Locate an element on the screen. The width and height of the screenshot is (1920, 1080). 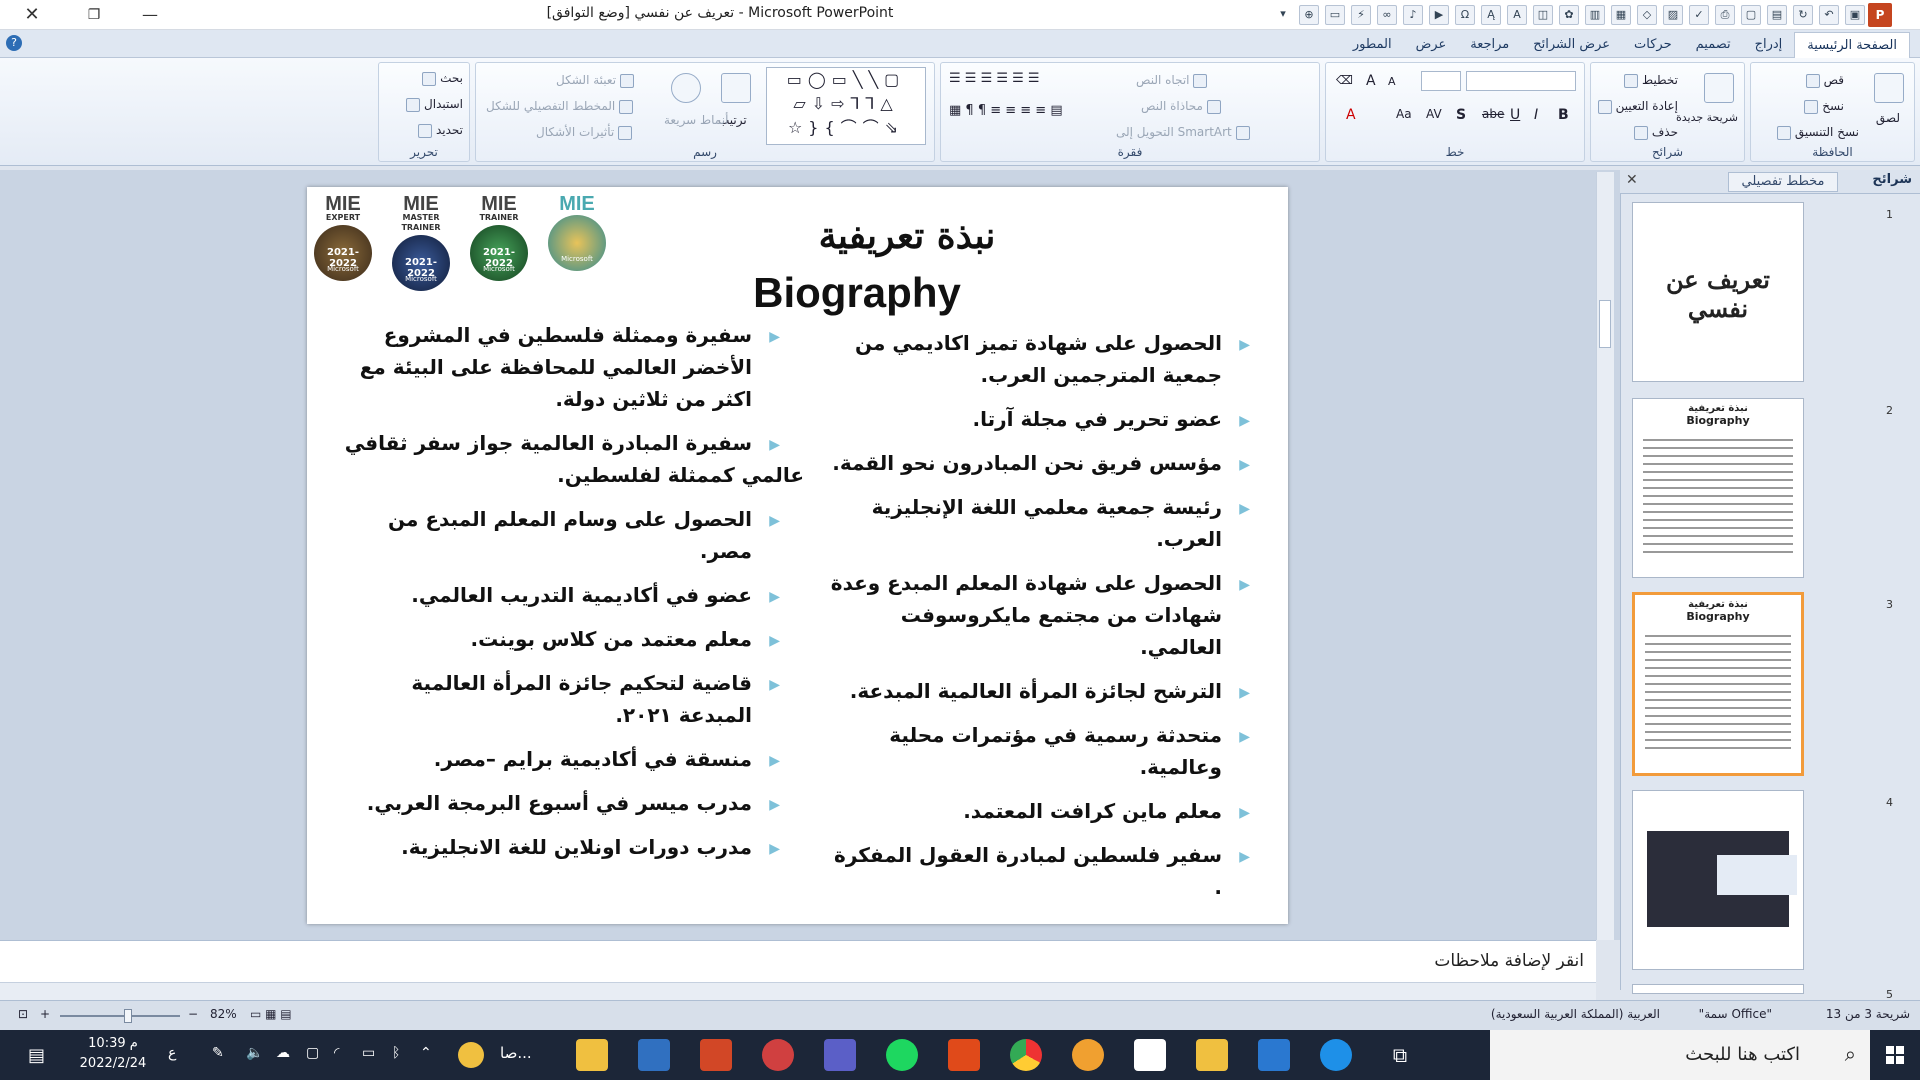
slide-title-english: Biography is located at coordinates (857, 293).